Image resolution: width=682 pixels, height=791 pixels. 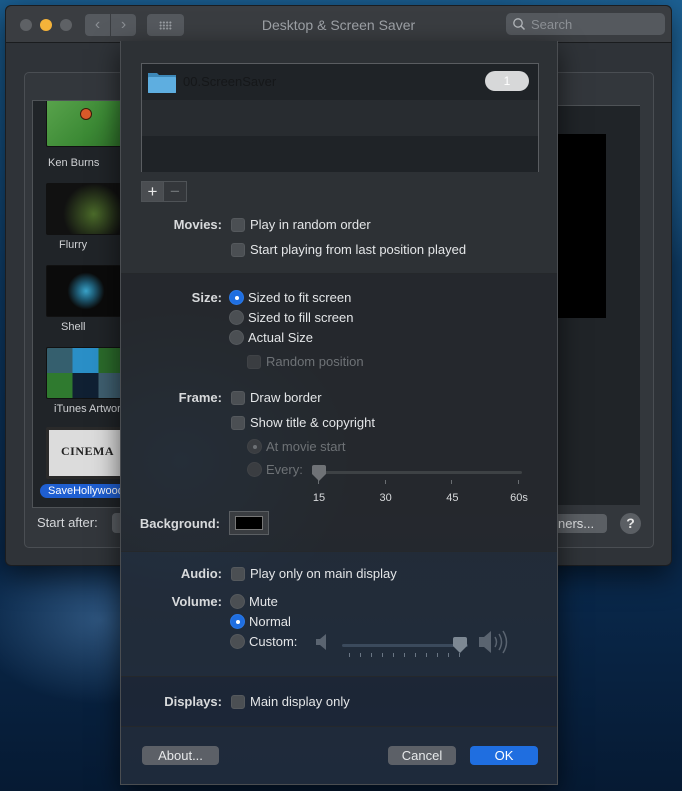 What do you see at coordinates (319, 498) in the screenshot?
I see `interval-tick-label: 15` at bounding box center [319, 498].